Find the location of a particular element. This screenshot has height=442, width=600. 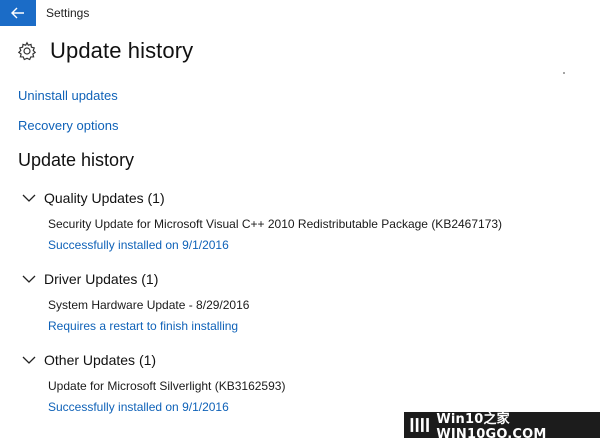

window-title: Settings is located at coordinates (68, 13).